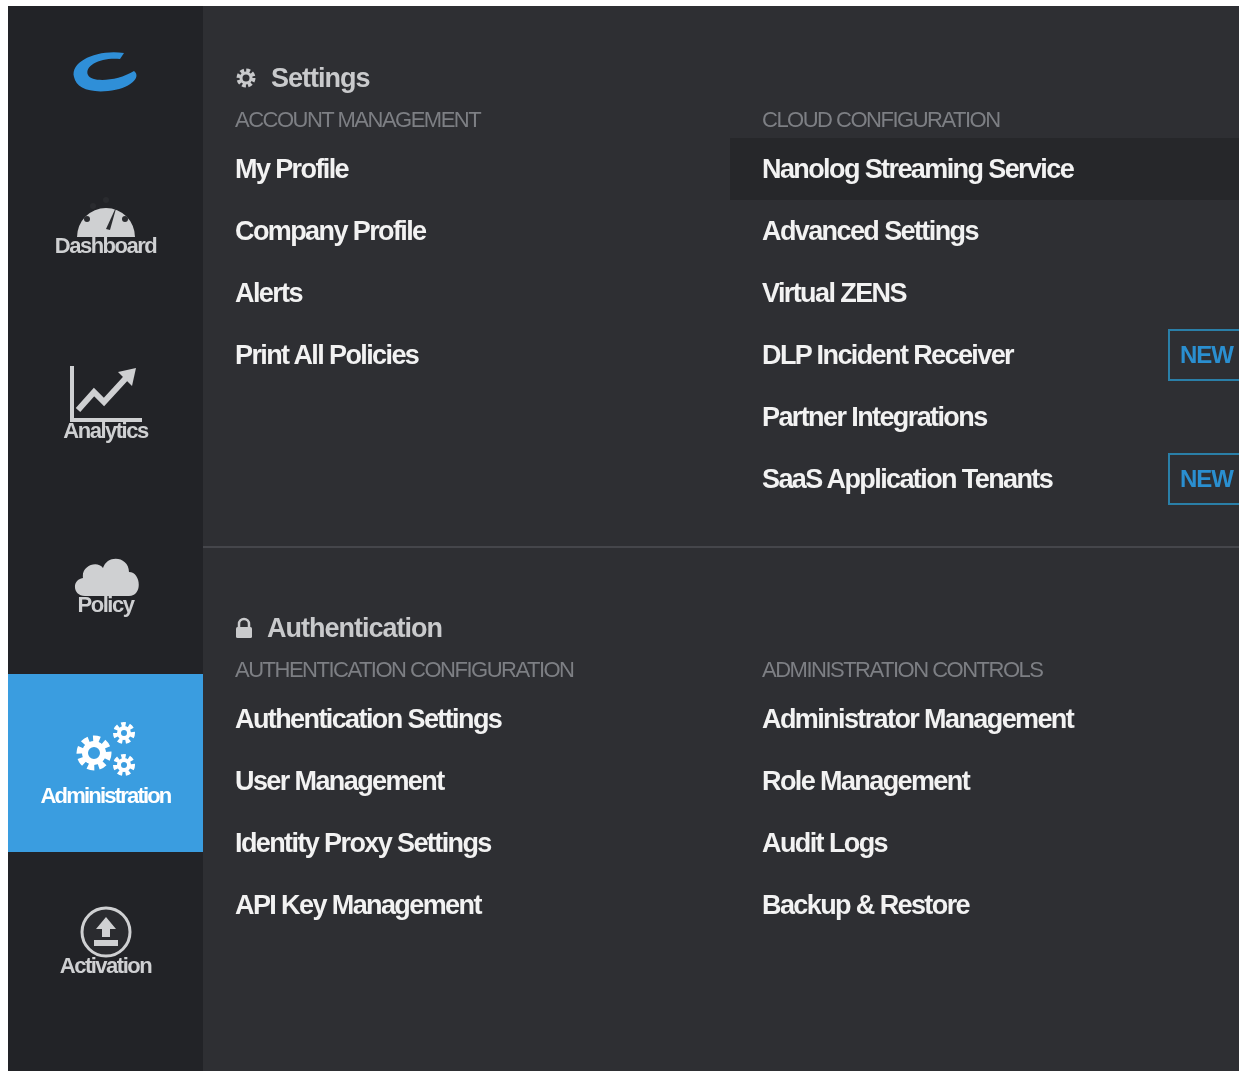  Describe the element at coordinates (105, 394) in the screenshot. I see `chart-icon` at that location.